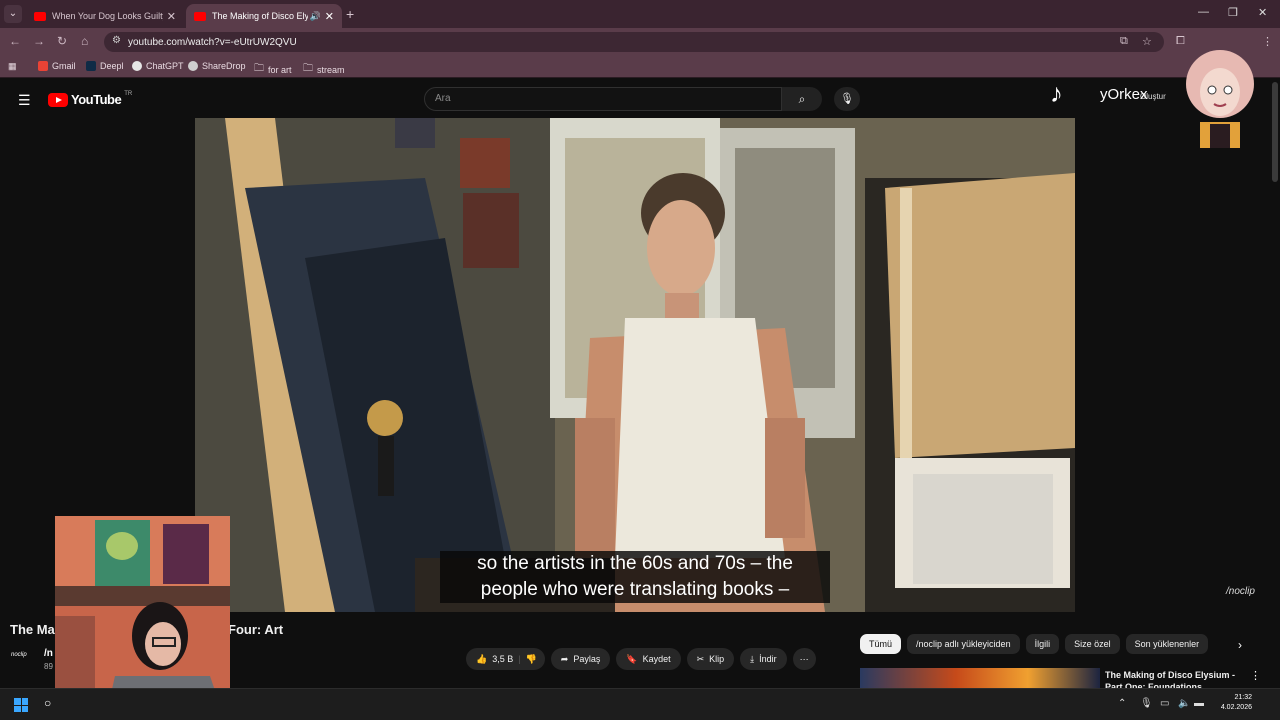  I want to click on taskbar-search-icon: ○, so click(47, 703).